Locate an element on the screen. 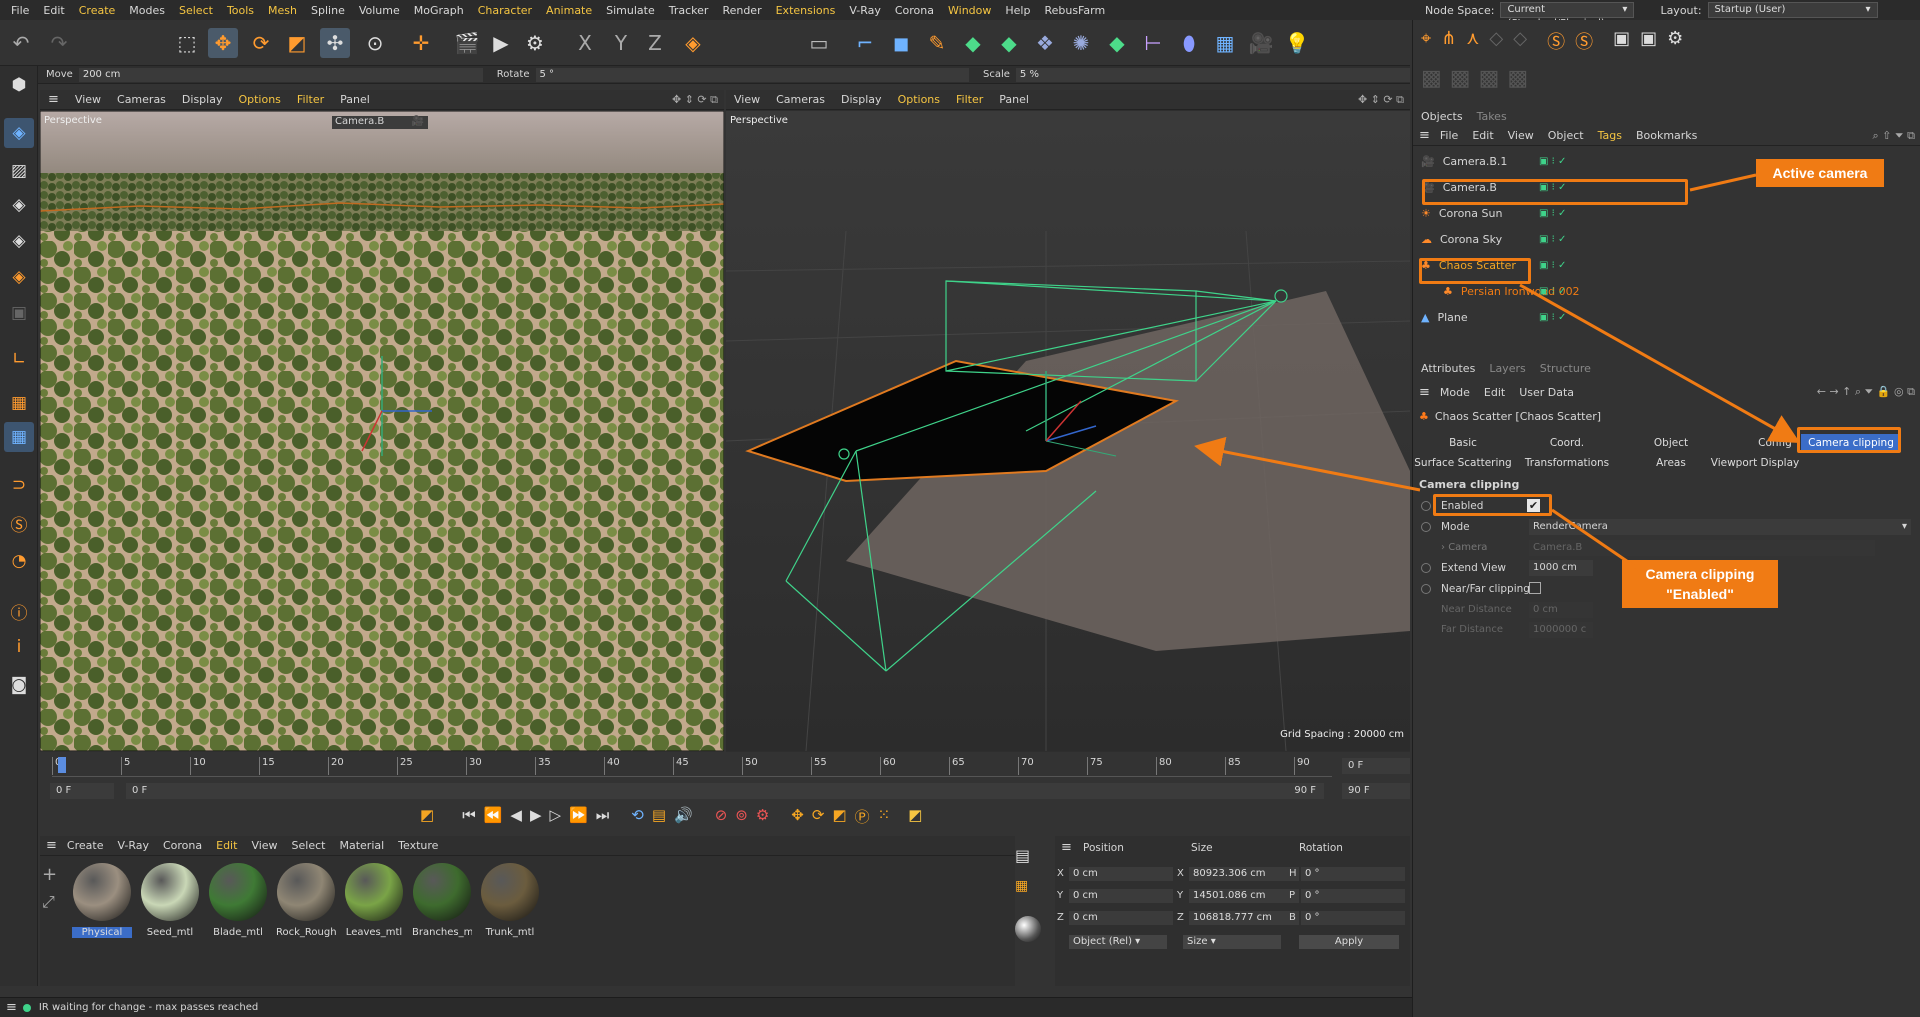 The width and height of the screenshot is (1920, 1017). motion-icon: ◩ is located at coordinates (915, 817).